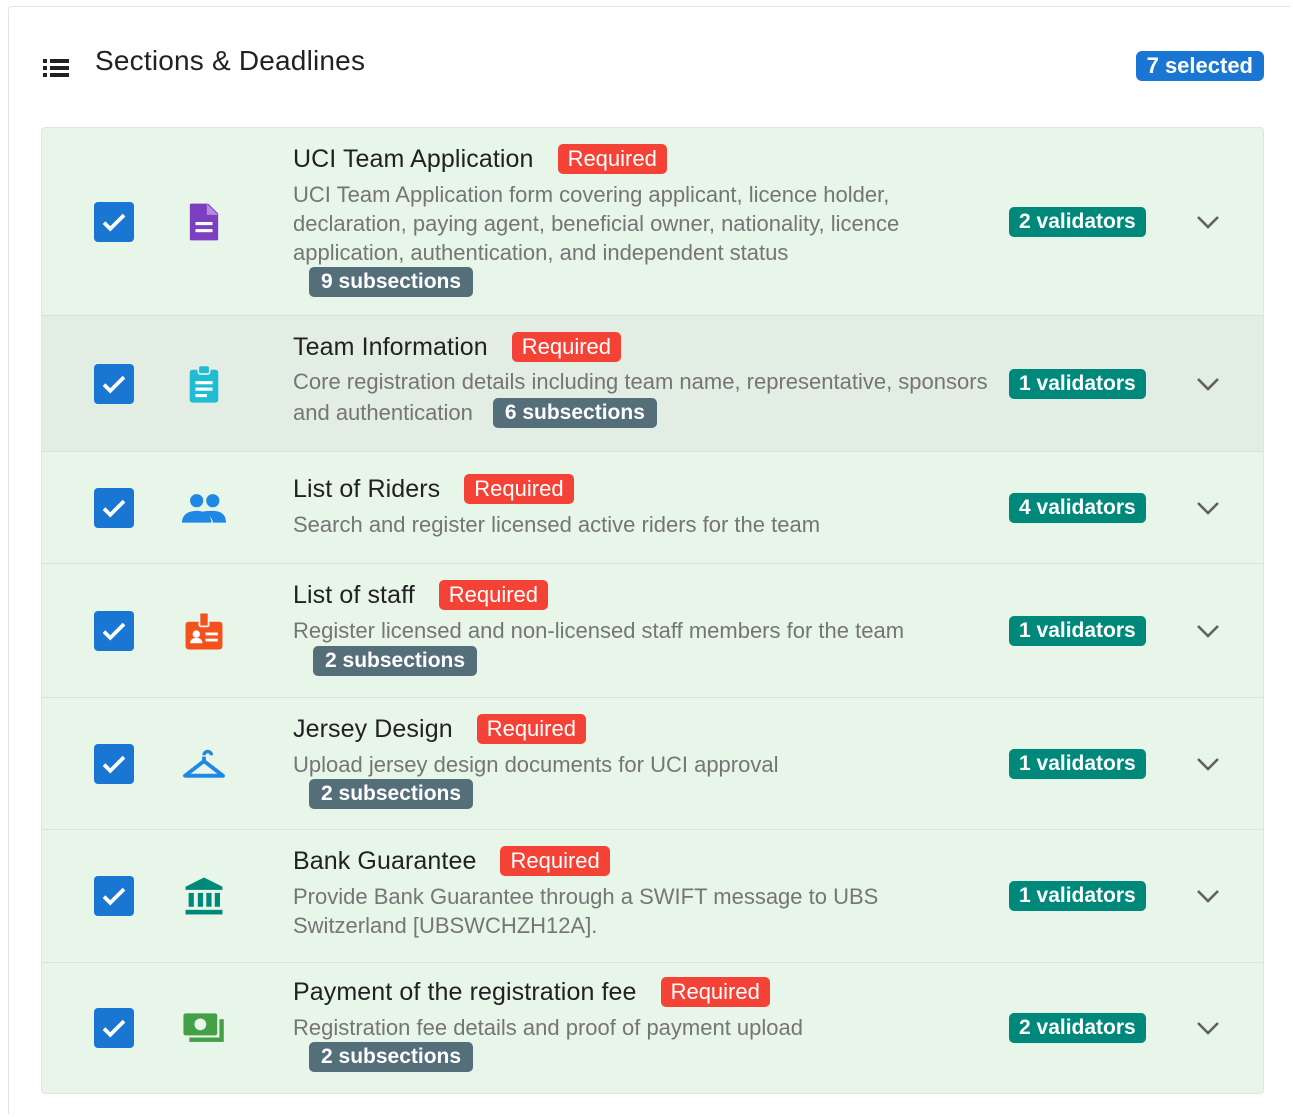  I want to click on badge-icon, so click(204, 631).